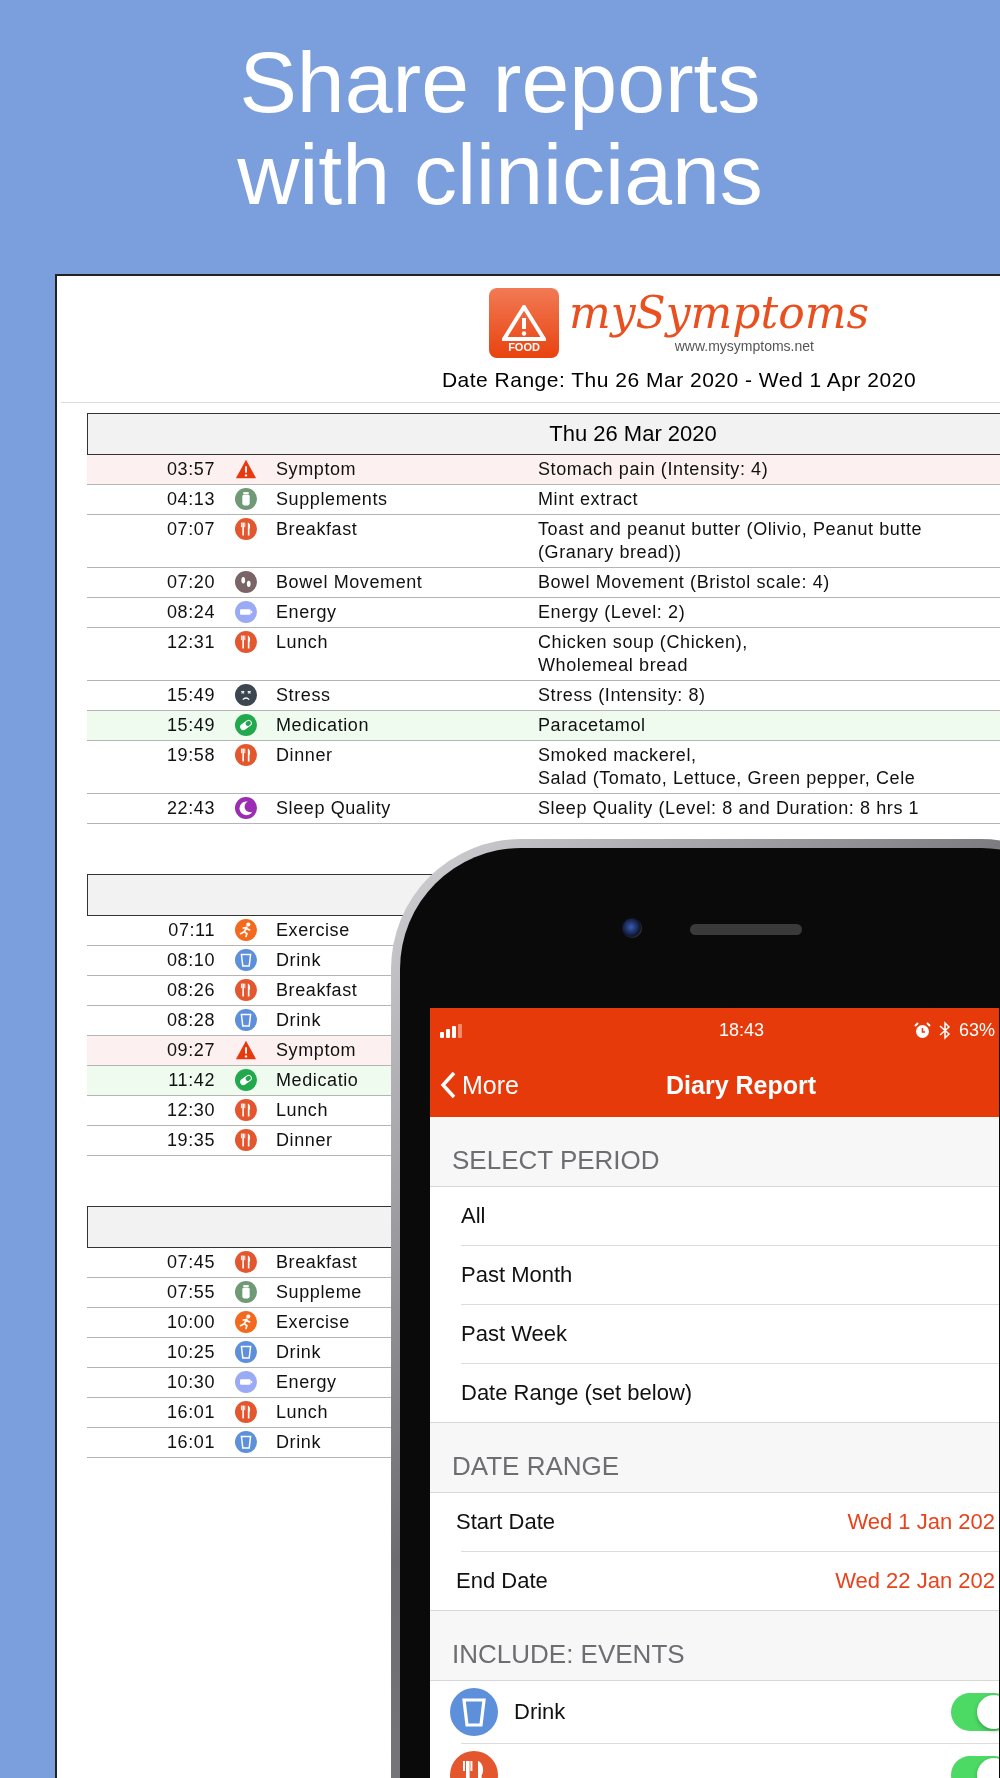 Image resolution: width=1000 pixels, height=1778 pixels. I want to click on time-cell-text: 07:20, so click(190, 582).